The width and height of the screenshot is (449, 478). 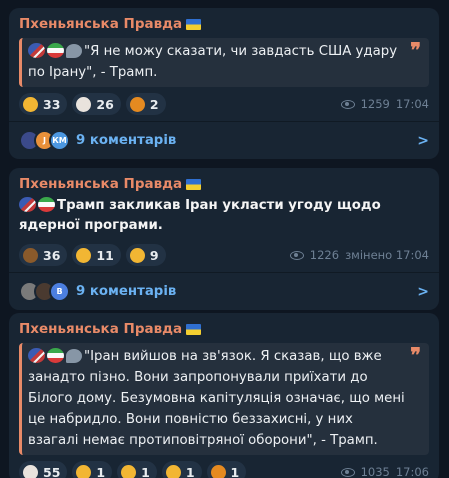 I want to click on reaction-poop: 36, so click(x=43, y=255).